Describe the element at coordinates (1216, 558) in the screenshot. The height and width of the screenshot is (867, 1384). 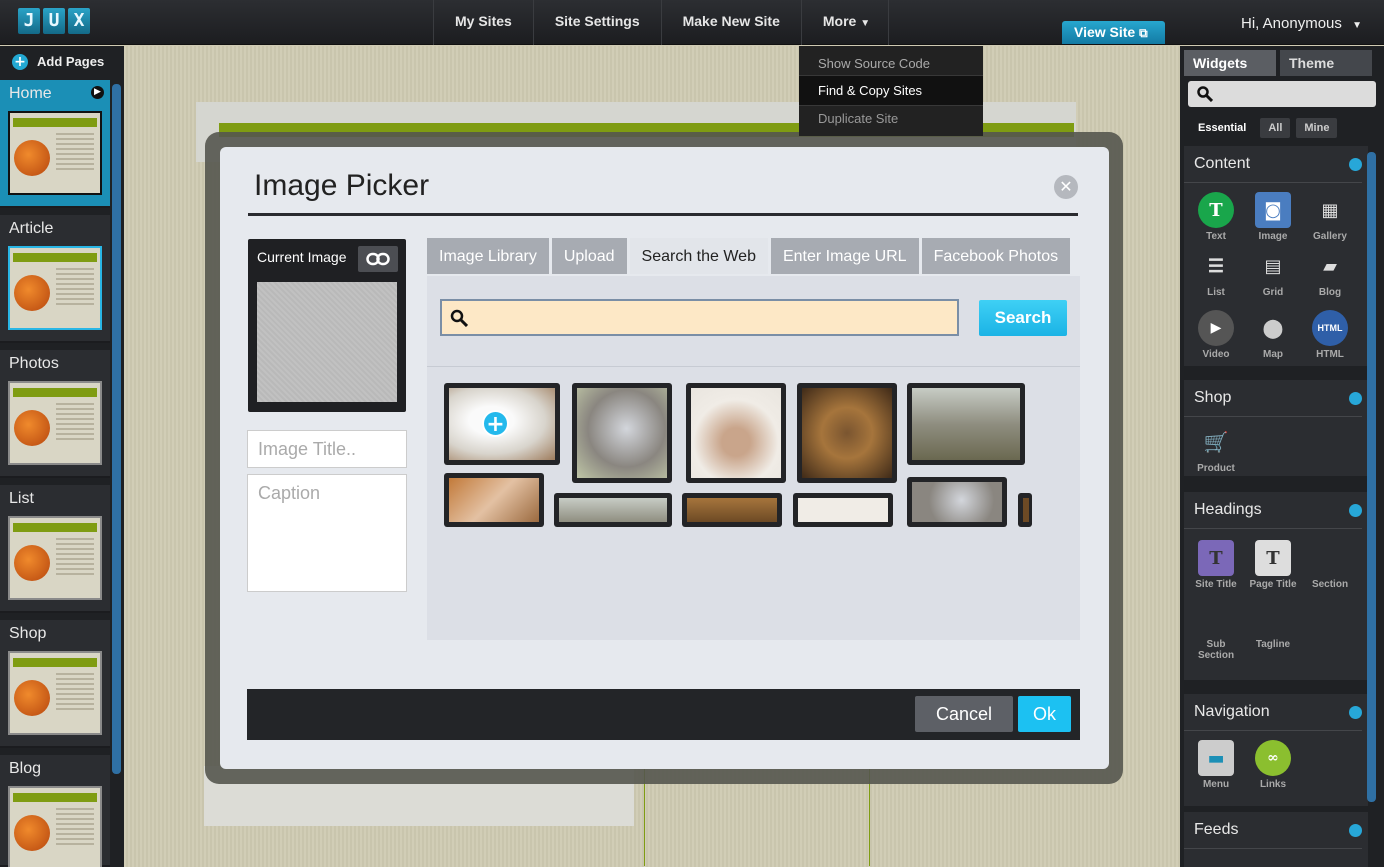
I see `site-title-icon: T` at that location.